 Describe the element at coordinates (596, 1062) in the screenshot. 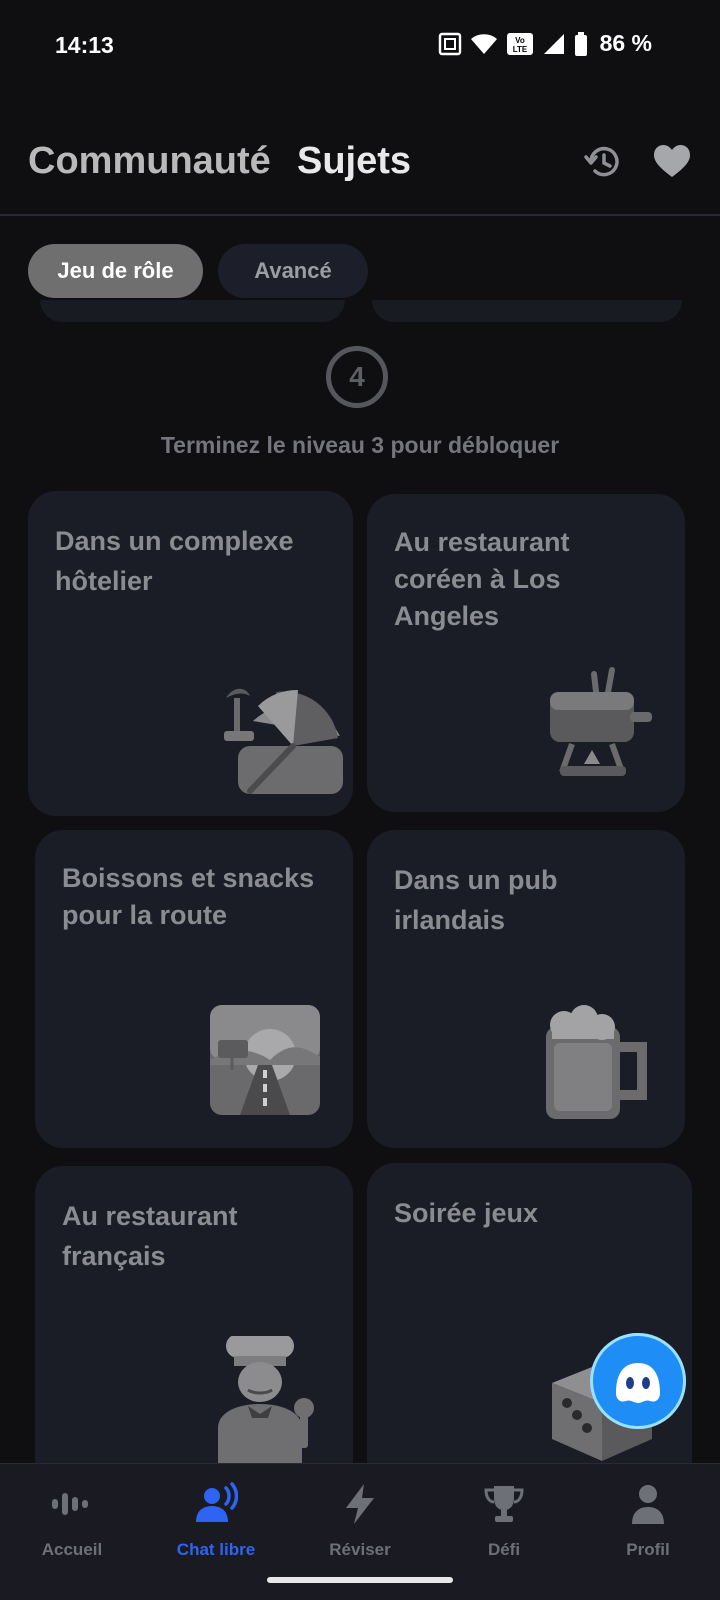

I see `beer-mug-icon` at that location.